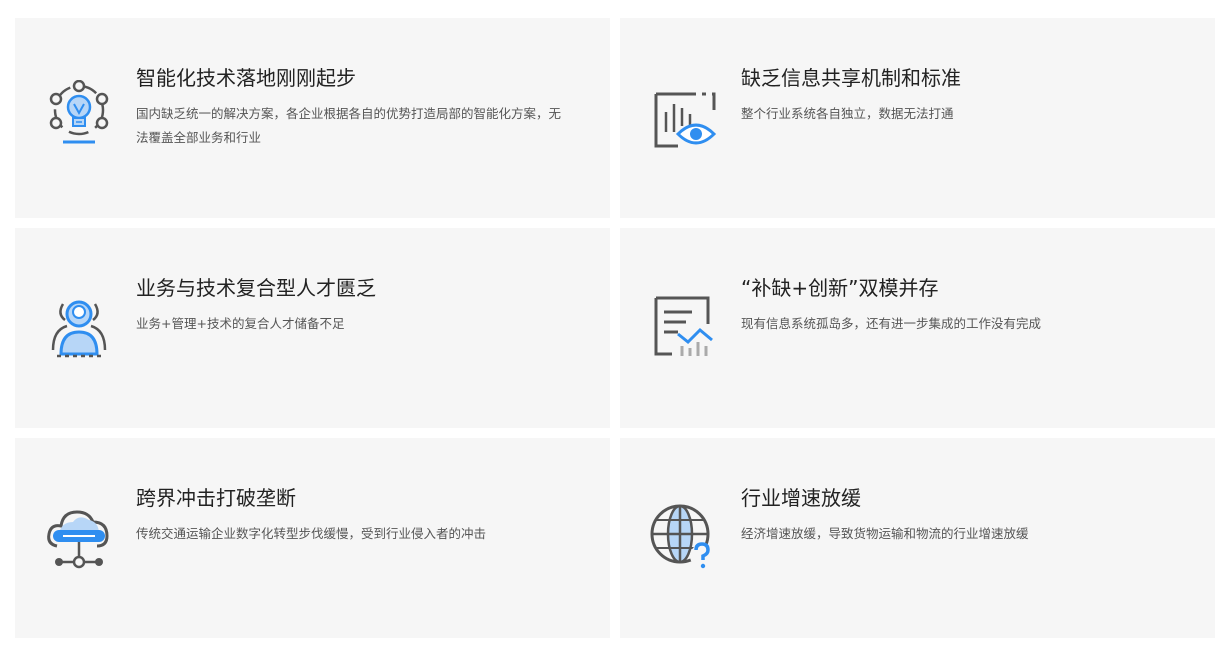 Image resolution: width=1227 pixels, height=666 pixels. Describe the element at coordinates (246, 78) in the screenshot. I see `card-title: 智能化技术落地刚刚起步` at that location.